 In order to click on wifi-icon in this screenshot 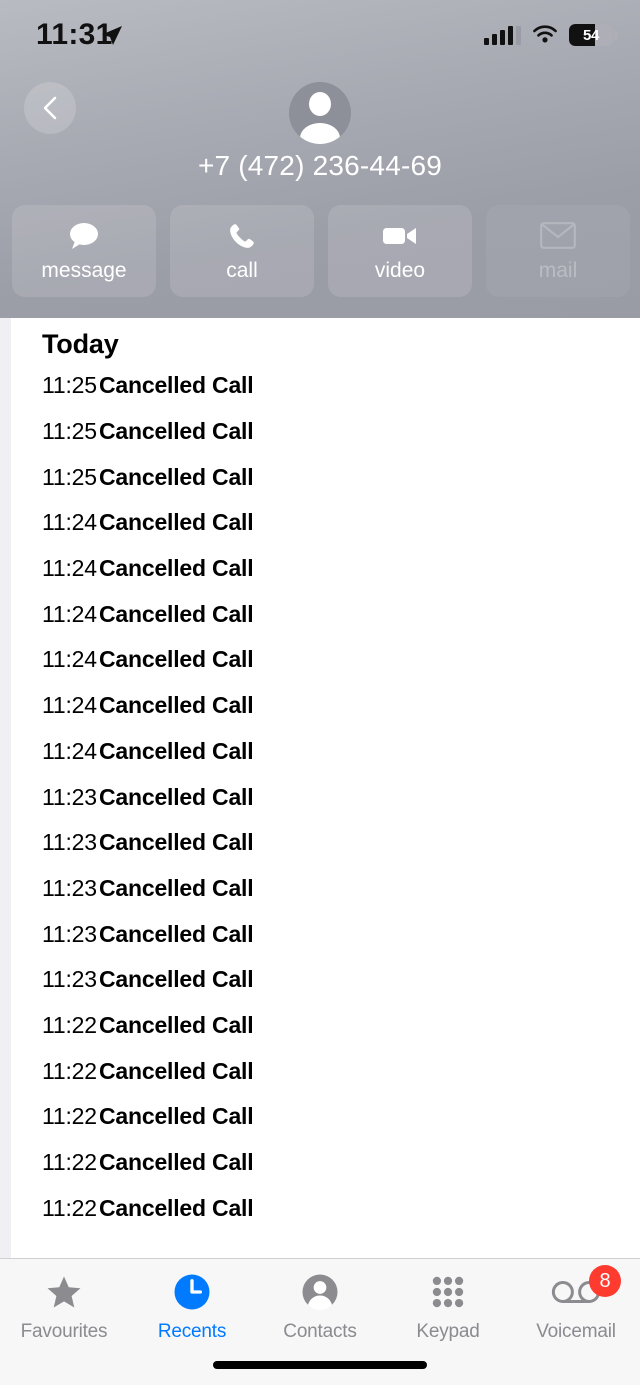, I will do `click(545, 34)`.